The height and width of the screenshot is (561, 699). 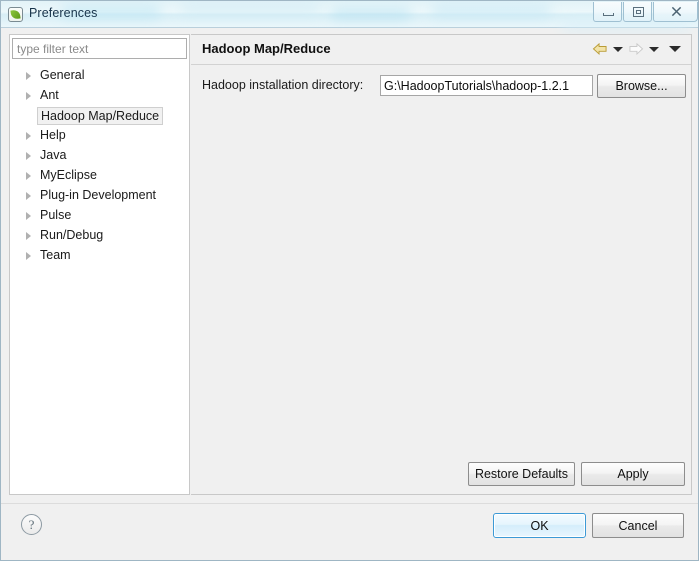 What do you see at coordinates (72, 235) in the screenshot?
I see `sidebar-item-label: Run/Debug` at bounding box center [72, 235].